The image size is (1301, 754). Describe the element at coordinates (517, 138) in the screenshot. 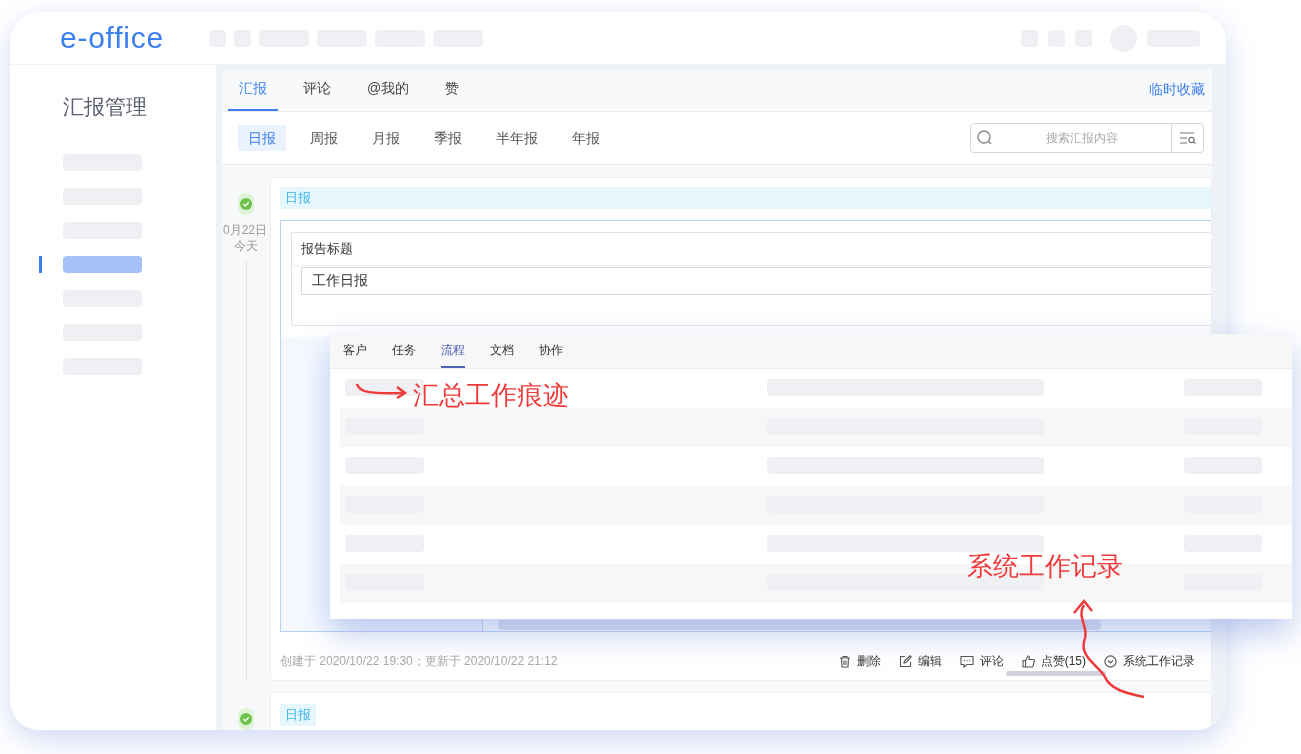

I see `report-type-tab: 半年报` at that location.